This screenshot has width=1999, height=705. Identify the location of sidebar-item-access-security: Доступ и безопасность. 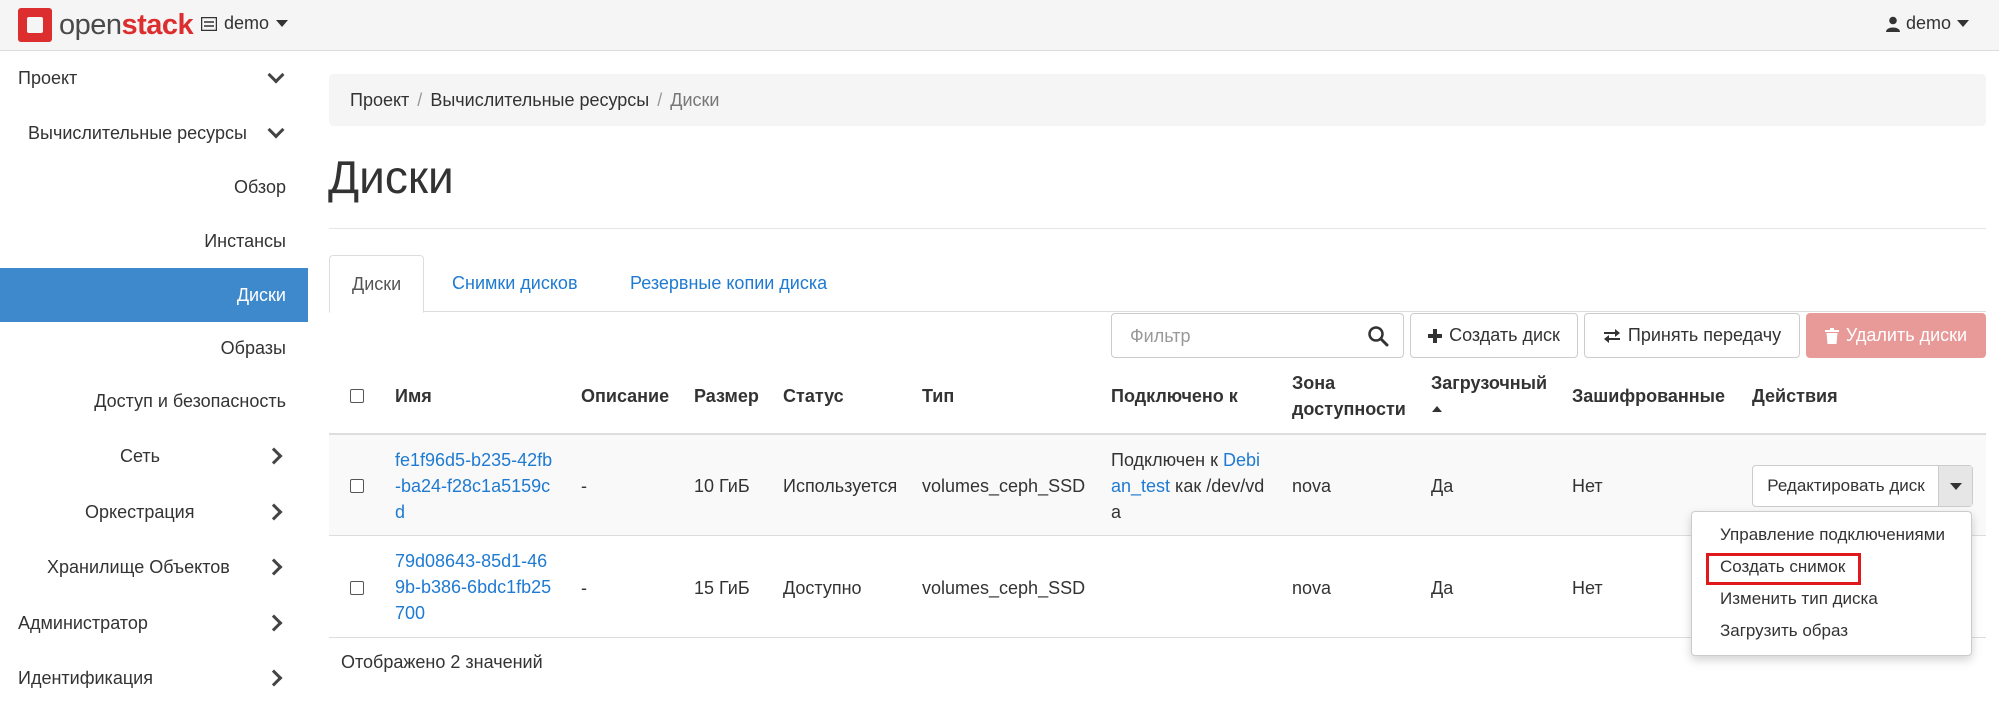
(154, 401).